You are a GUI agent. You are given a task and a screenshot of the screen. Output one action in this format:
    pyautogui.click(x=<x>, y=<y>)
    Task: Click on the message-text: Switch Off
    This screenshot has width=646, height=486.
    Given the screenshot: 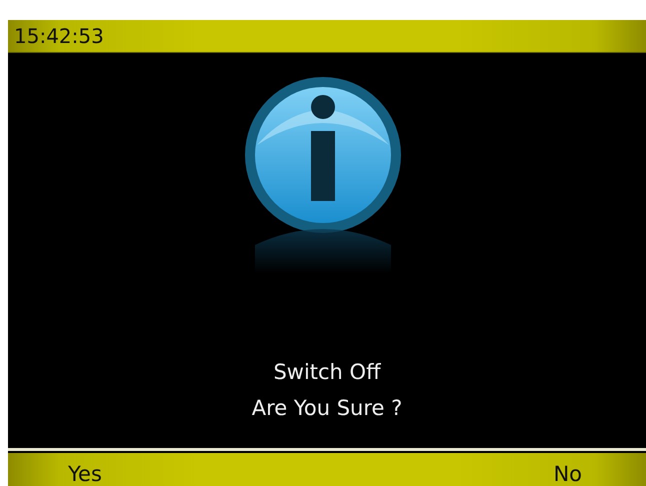 What is the action you would take?
    pyautogui.click(x=327, y=372)
    